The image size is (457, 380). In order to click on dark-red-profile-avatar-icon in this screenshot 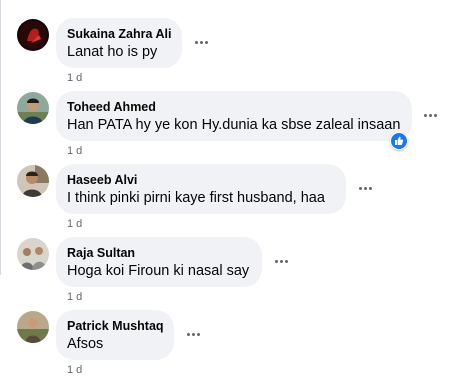, I will do `click(33, 35)`.